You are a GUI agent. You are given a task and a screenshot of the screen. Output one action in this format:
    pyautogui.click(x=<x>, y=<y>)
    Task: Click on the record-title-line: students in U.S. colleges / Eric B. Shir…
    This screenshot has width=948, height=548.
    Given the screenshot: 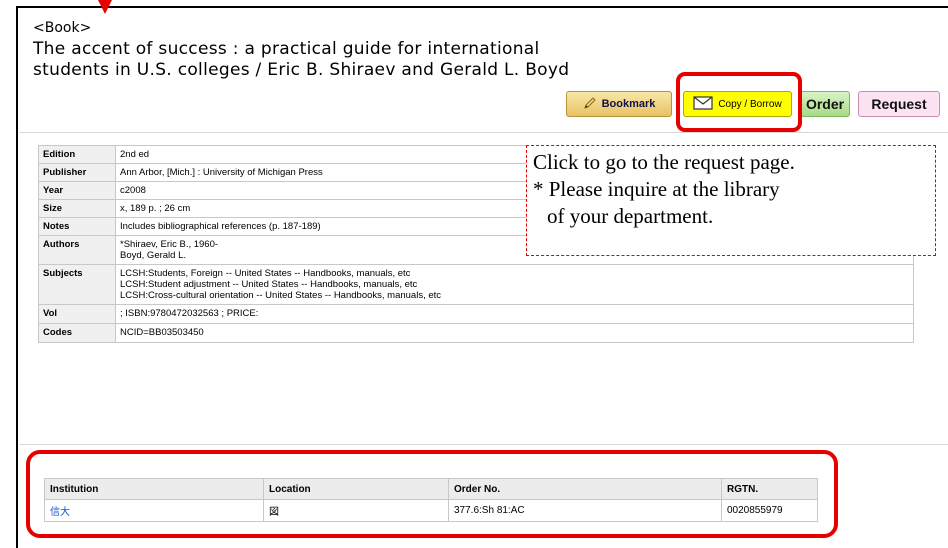 What is the action you would take?
    pyautogui.click(x=301, y=70)
    